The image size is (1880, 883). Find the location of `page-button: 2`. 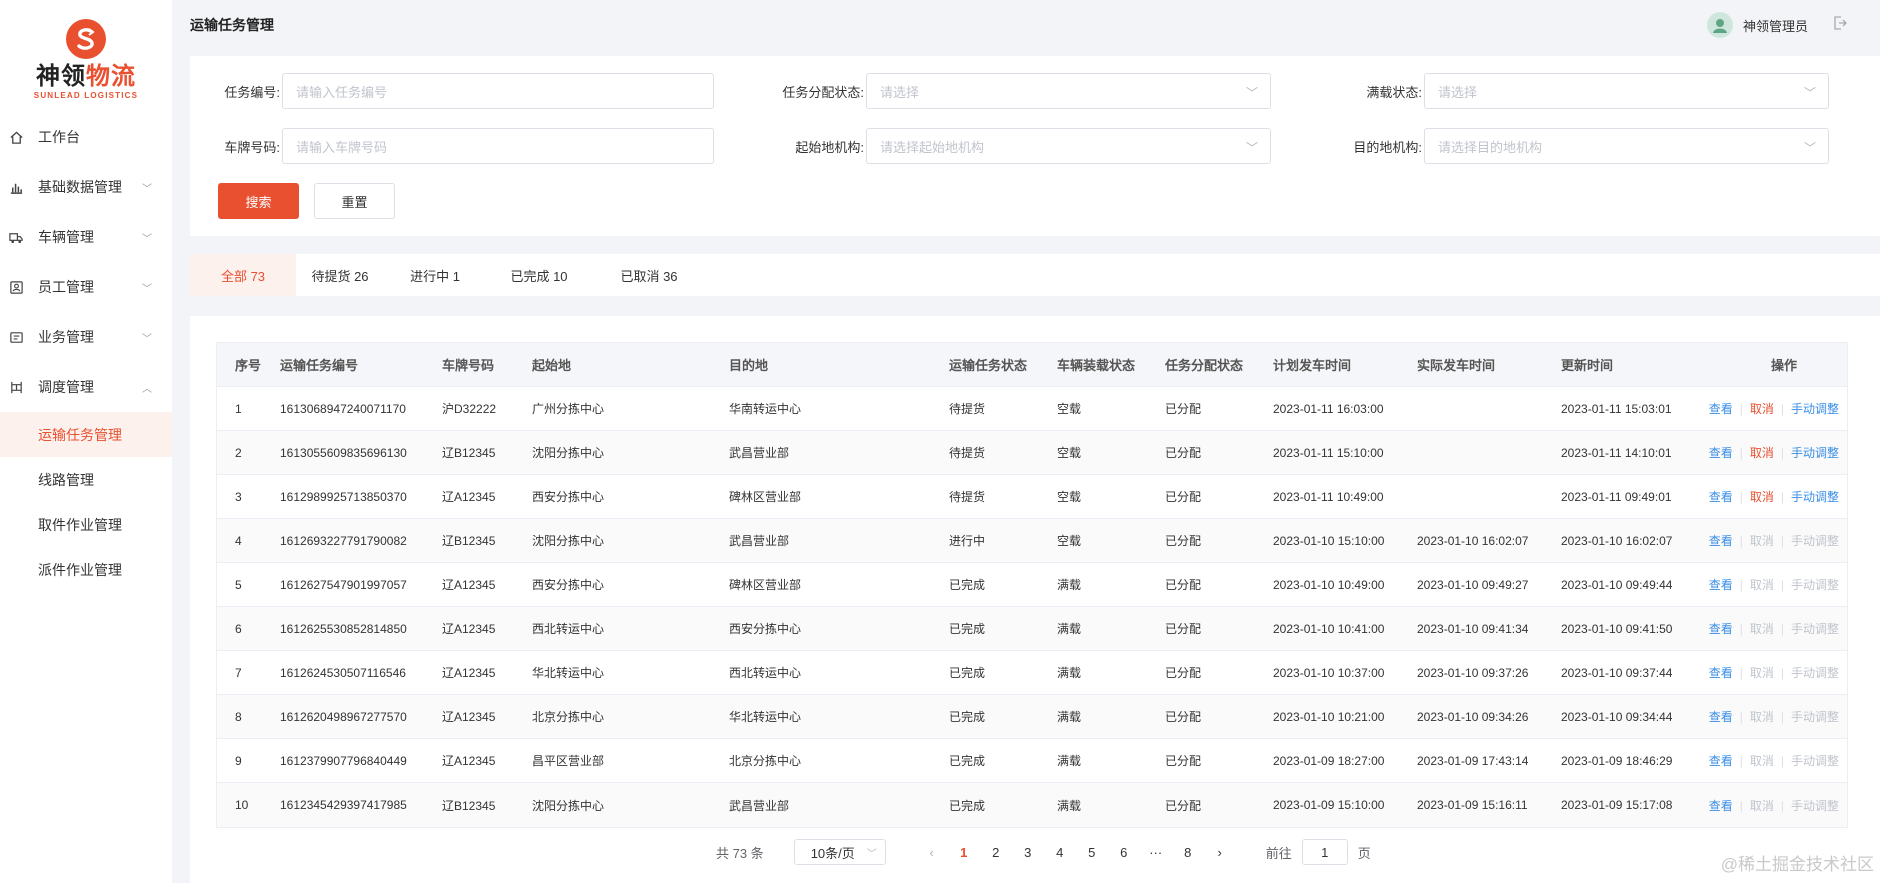

page-button: 2 is located at coordinates (996, 852).